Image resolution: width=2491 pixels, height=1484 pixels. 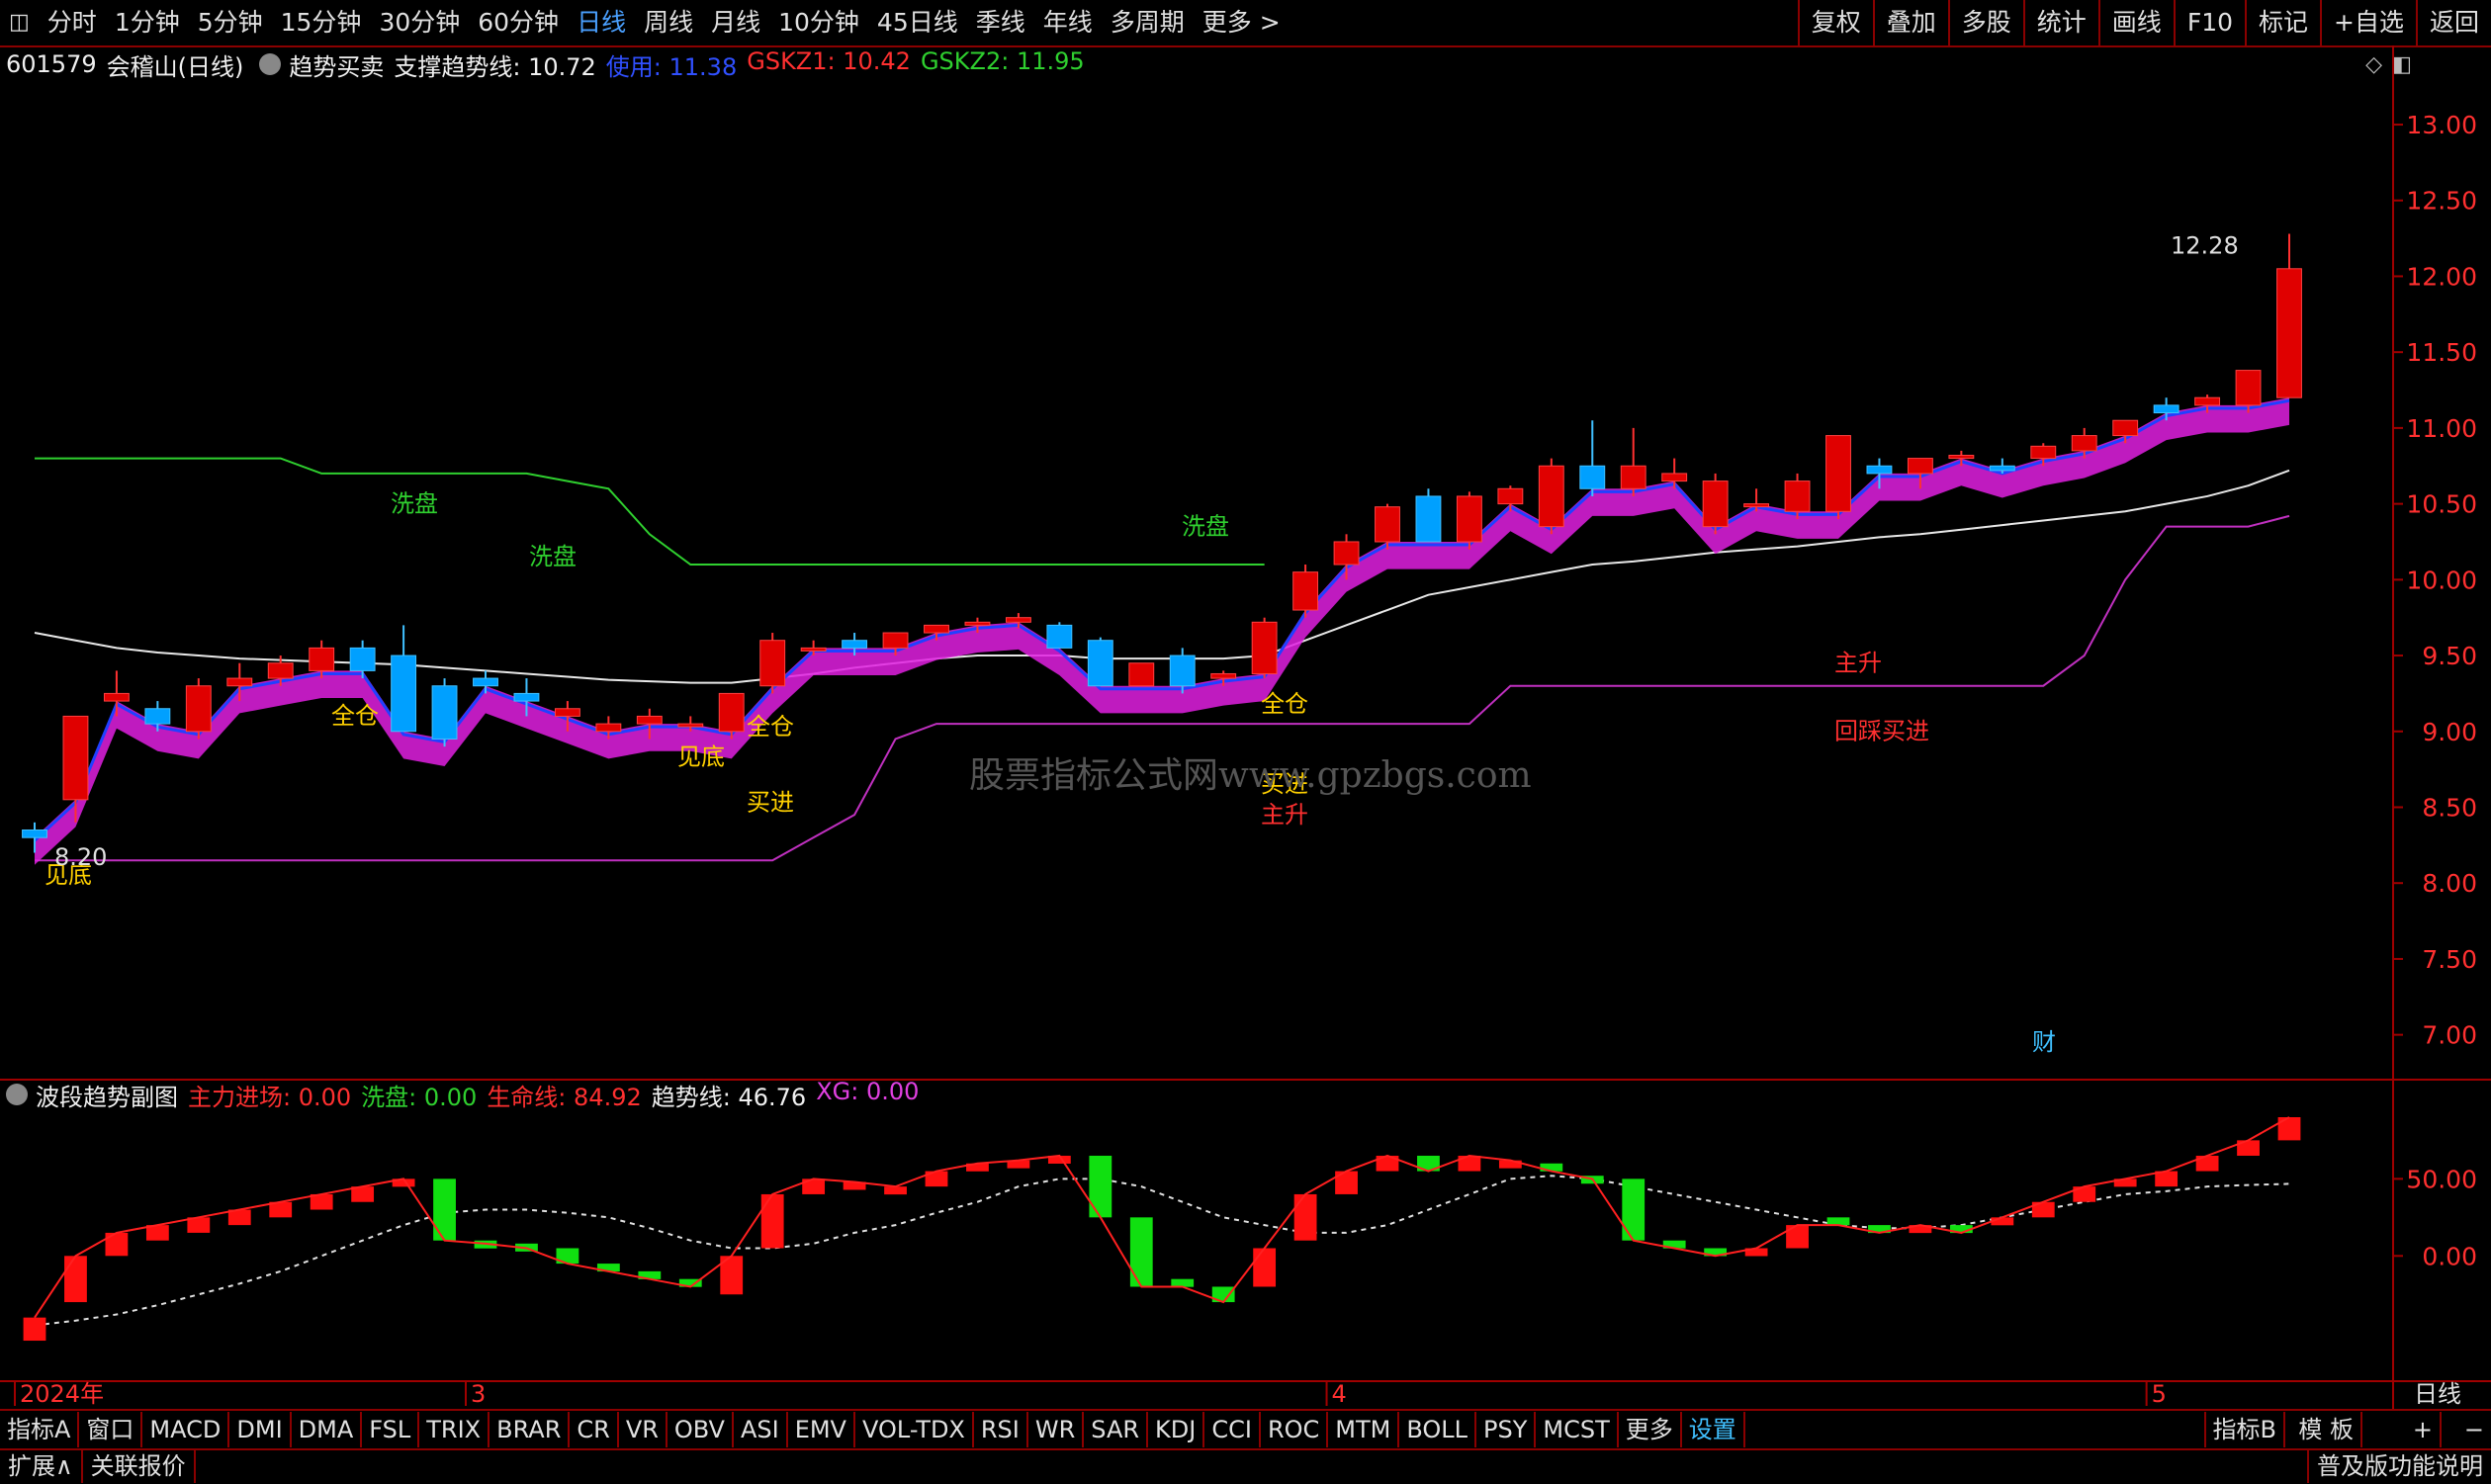 I want to click on tab-cci: CCI, so click(x=1232, y=1430).